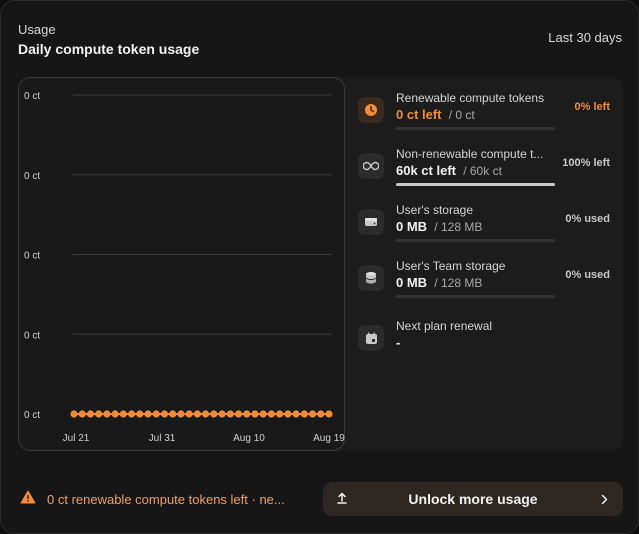 This screenshot has width=639, height=534. Describe the element at coordinates (586, 163) in the screenshot. I see `item-percent: 100% left` at that location.